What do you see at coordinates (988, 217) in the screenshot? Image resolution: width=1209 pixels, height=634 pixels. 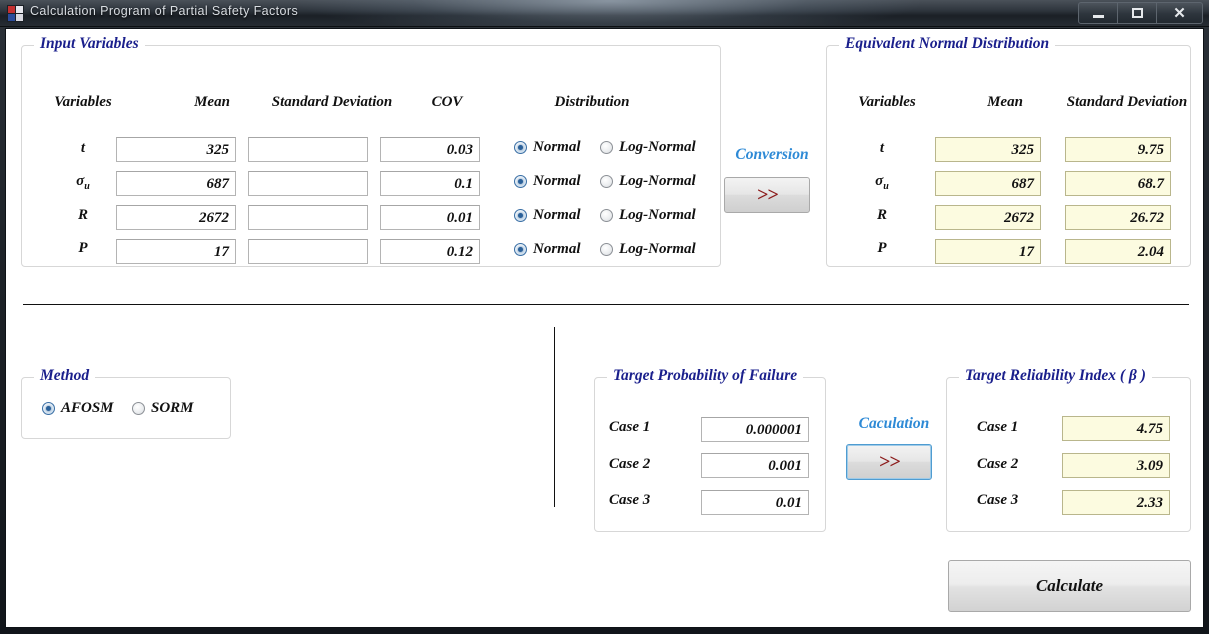 I see `output-eq-mean-R: 2672` at bounding box center [988, 217].